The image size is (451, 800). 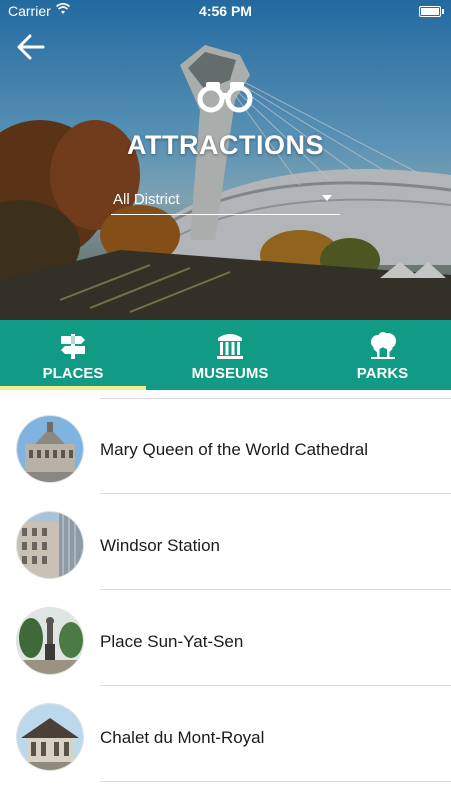 I want to click on place-name: Mary Queen of the World Cathedral, so click(x=234, y=449).